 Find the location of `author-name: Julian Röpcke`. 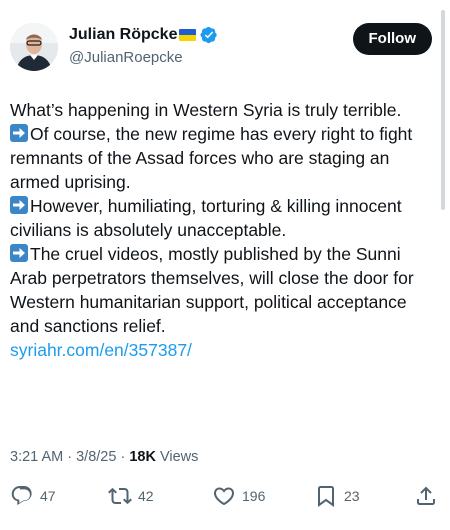

author-name: Julian Röpcke is located at coordinates (123, 35).